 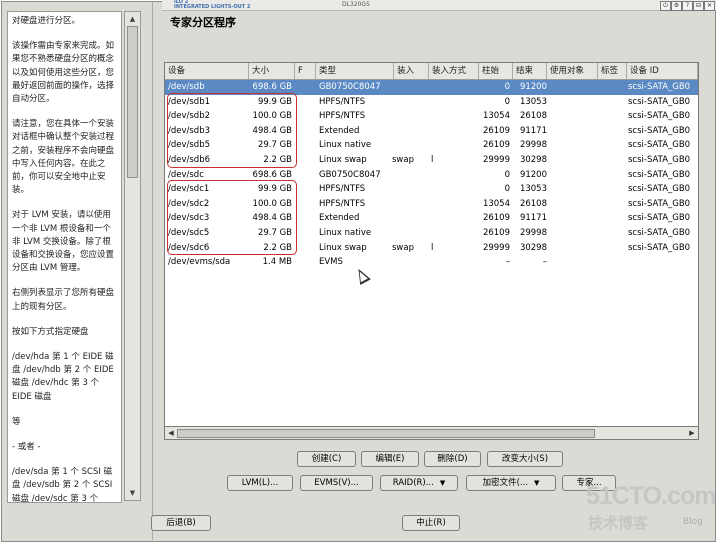 I want to click on table-row: /dev/evms/sda 1.4 MB EVMS – –, so click(x=431, y=262).